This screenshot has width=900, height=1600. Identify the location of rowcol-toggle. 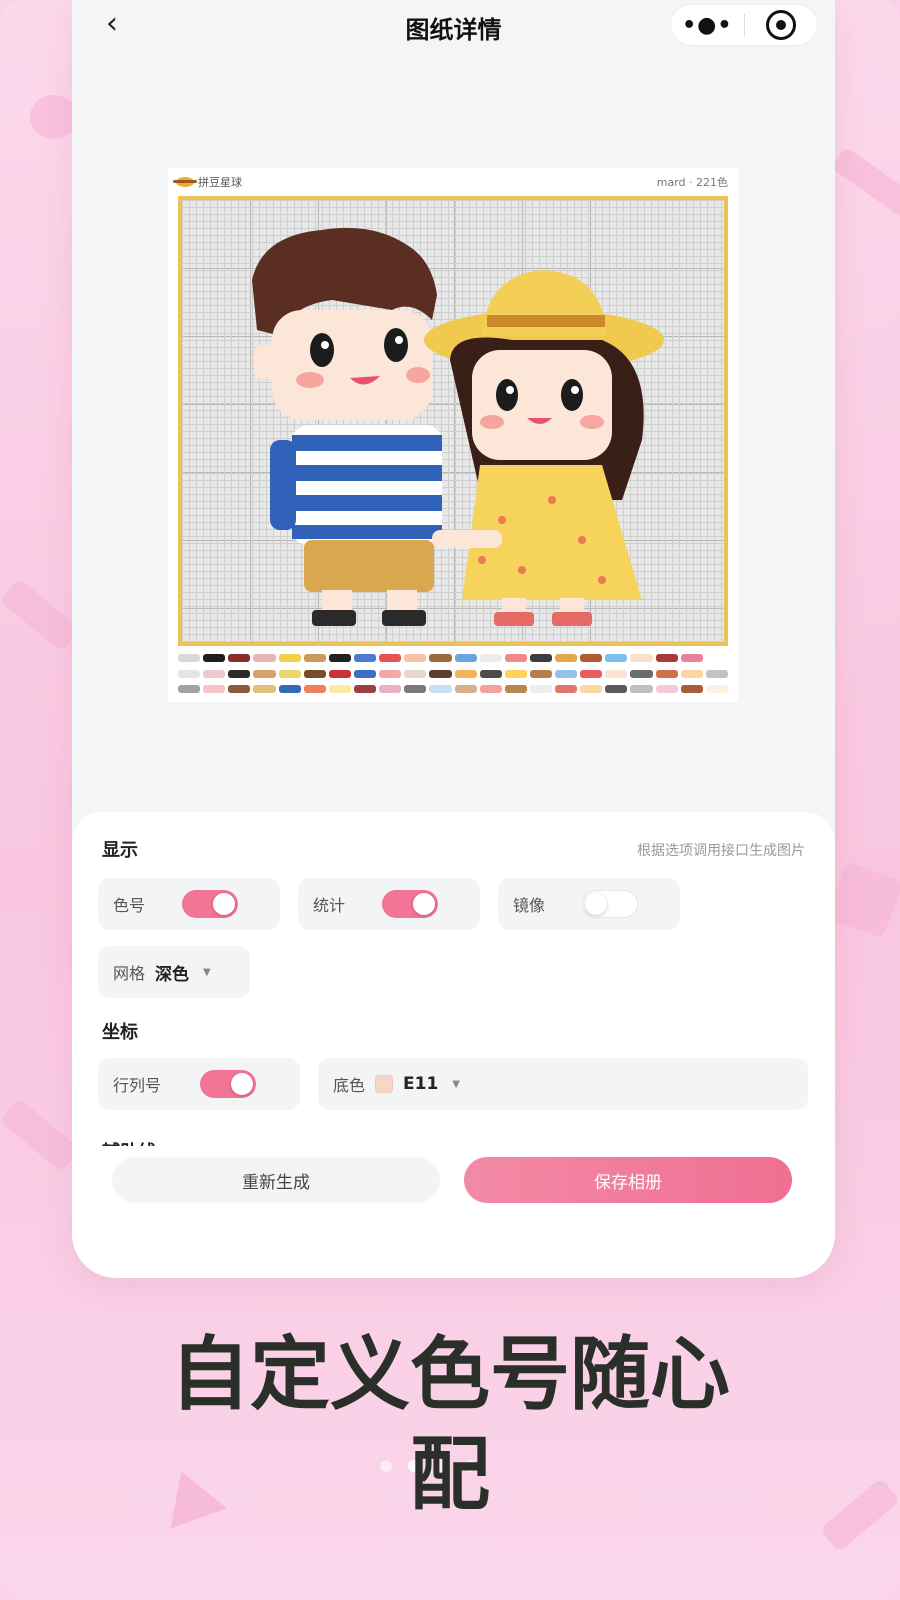
(228, 1084).